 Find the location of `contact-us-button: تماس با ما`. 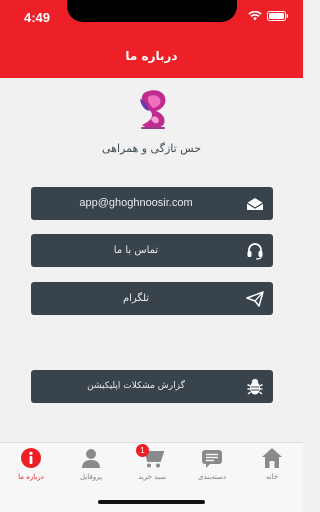

contact-us-button: تماس با ما is located at coordinates (152, 250).